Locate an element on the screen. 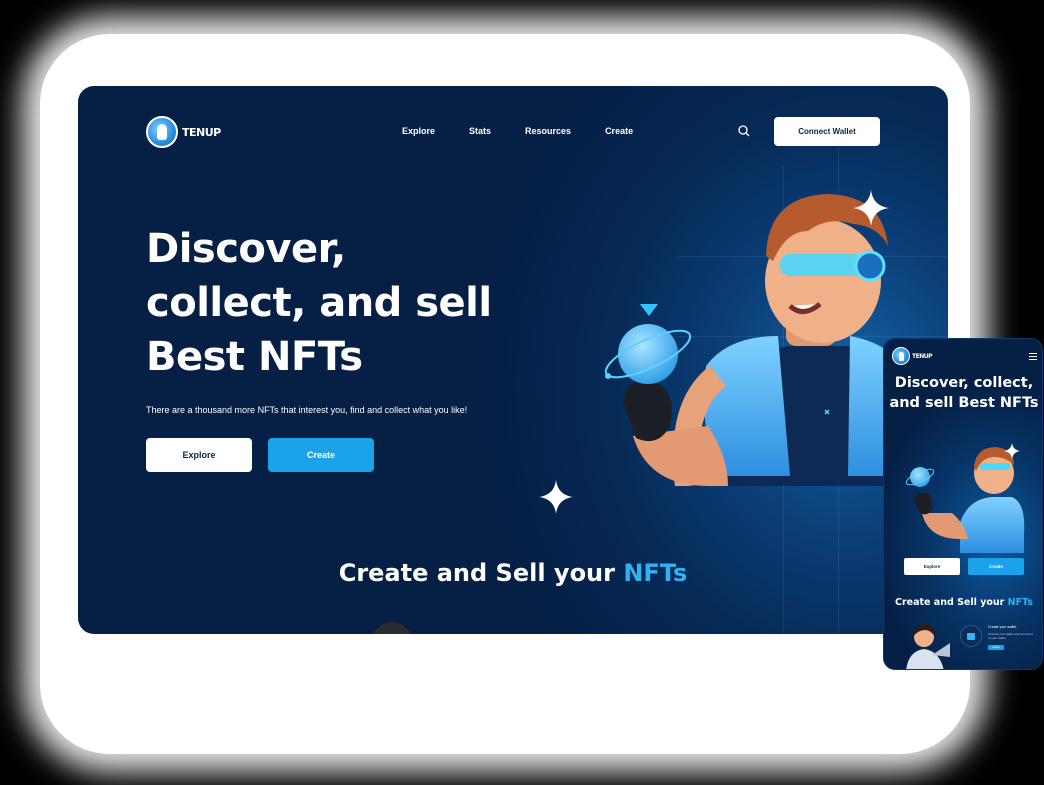 Image resolution: width=1044 pixels, height=785 pixels. connect-wallet-button: Connect Wallet is located at coordinates (827, 131).